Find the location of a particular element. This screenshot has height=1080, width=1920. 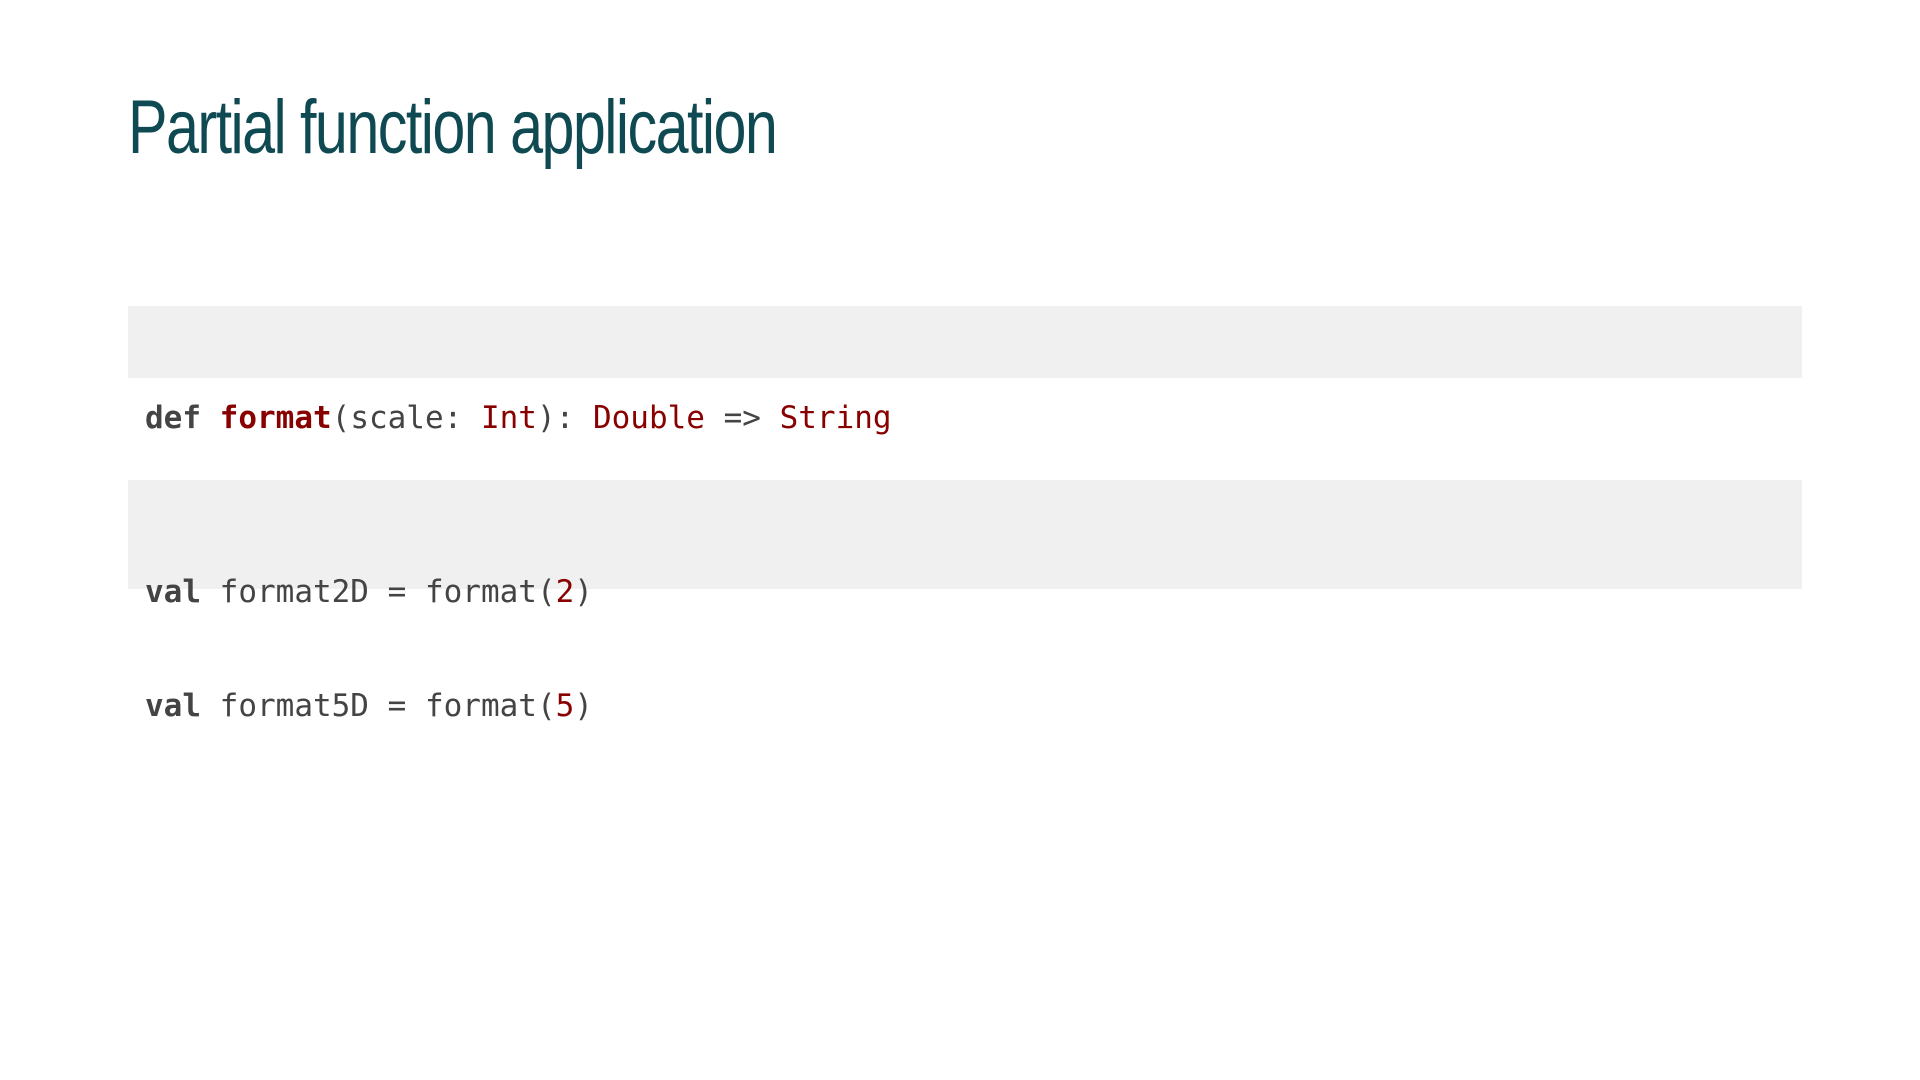

code-block-signature: def format(scale: Int): Double => String is located at coordinates (965, 371).